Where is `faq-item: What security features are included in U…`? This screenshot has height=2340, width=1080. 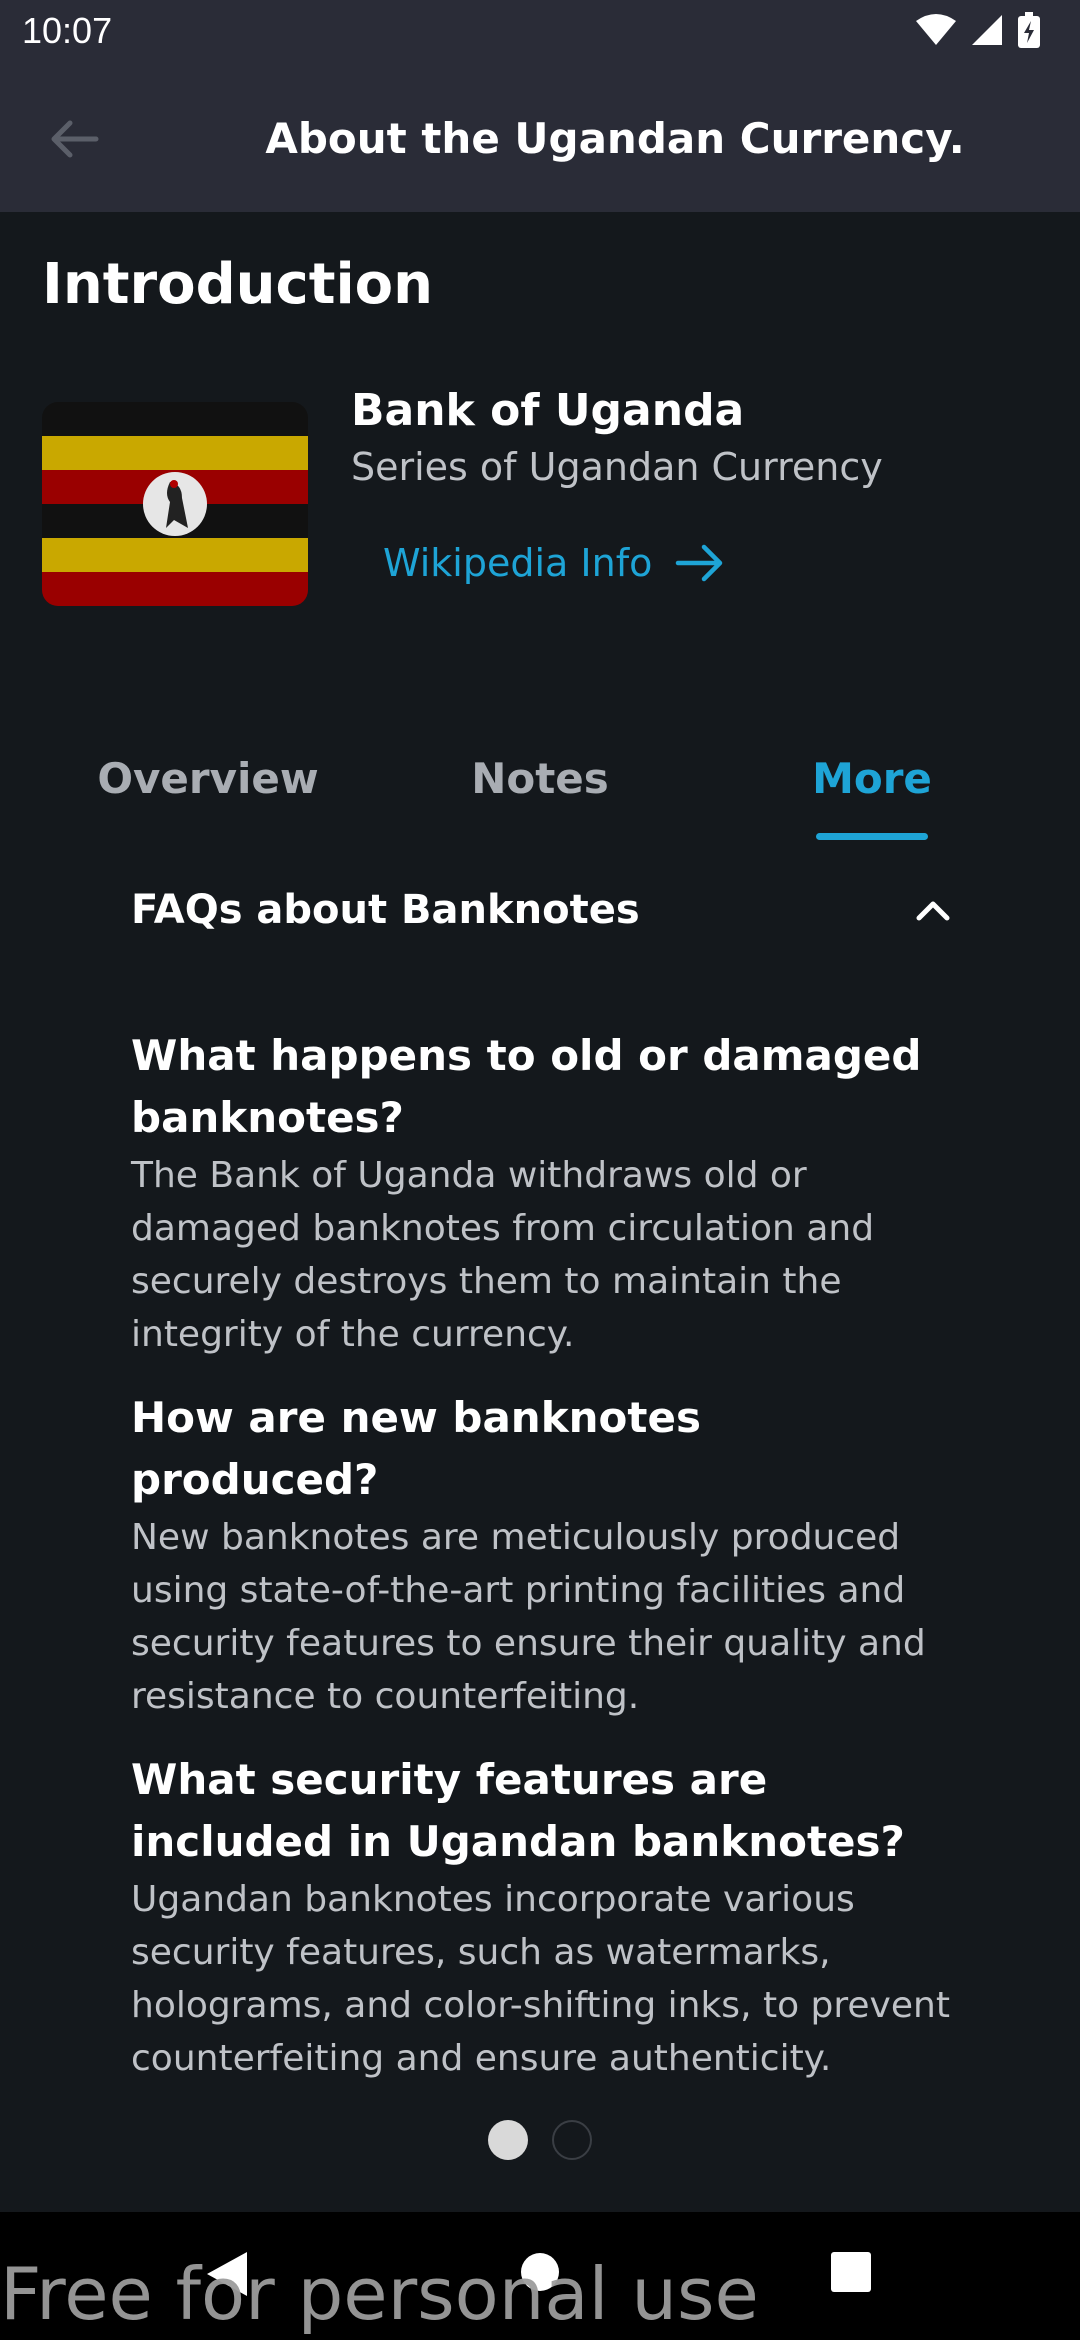 faq-item: What security features are included in U… is located at coordinates (546, 1917).